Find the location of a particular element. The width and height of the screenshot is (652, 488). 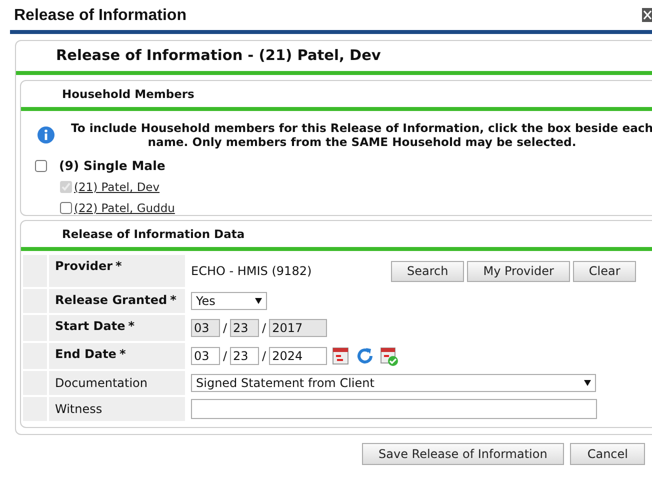

field-label: Documentation is located at coordinates (101, 383).